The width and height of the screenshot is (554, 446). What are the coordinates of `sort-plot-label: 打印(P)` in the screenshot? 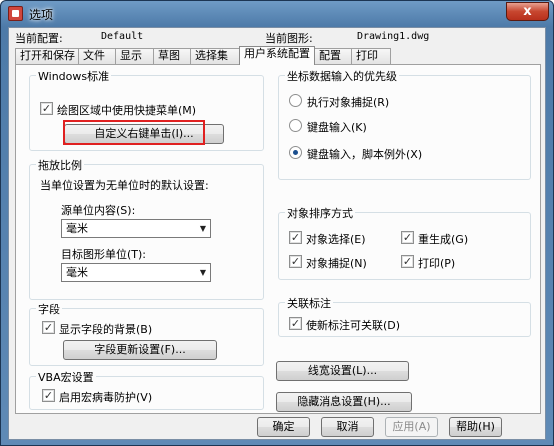 It's located at (436, 263).